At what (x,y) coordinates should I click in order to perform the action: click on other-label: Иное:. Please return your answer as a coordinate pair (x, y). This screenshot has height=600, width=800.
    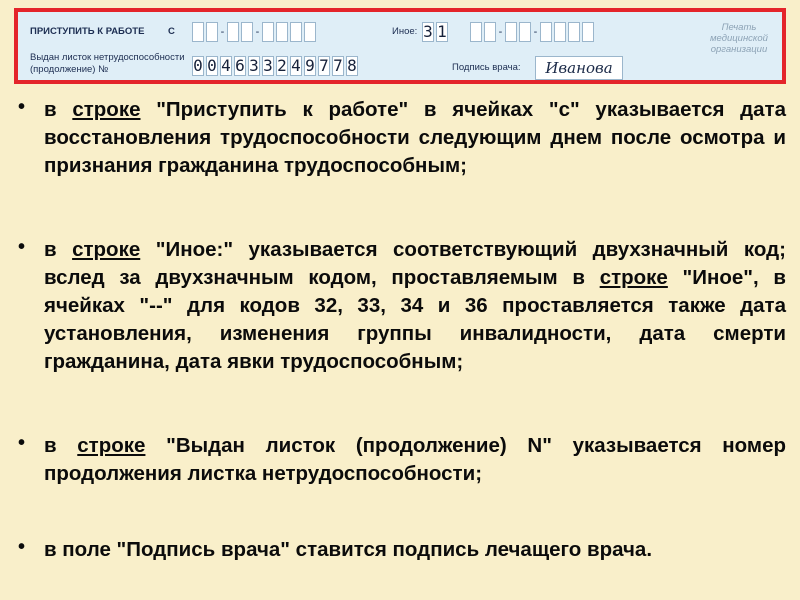
    Looking at the image, I should click on (405, 31).